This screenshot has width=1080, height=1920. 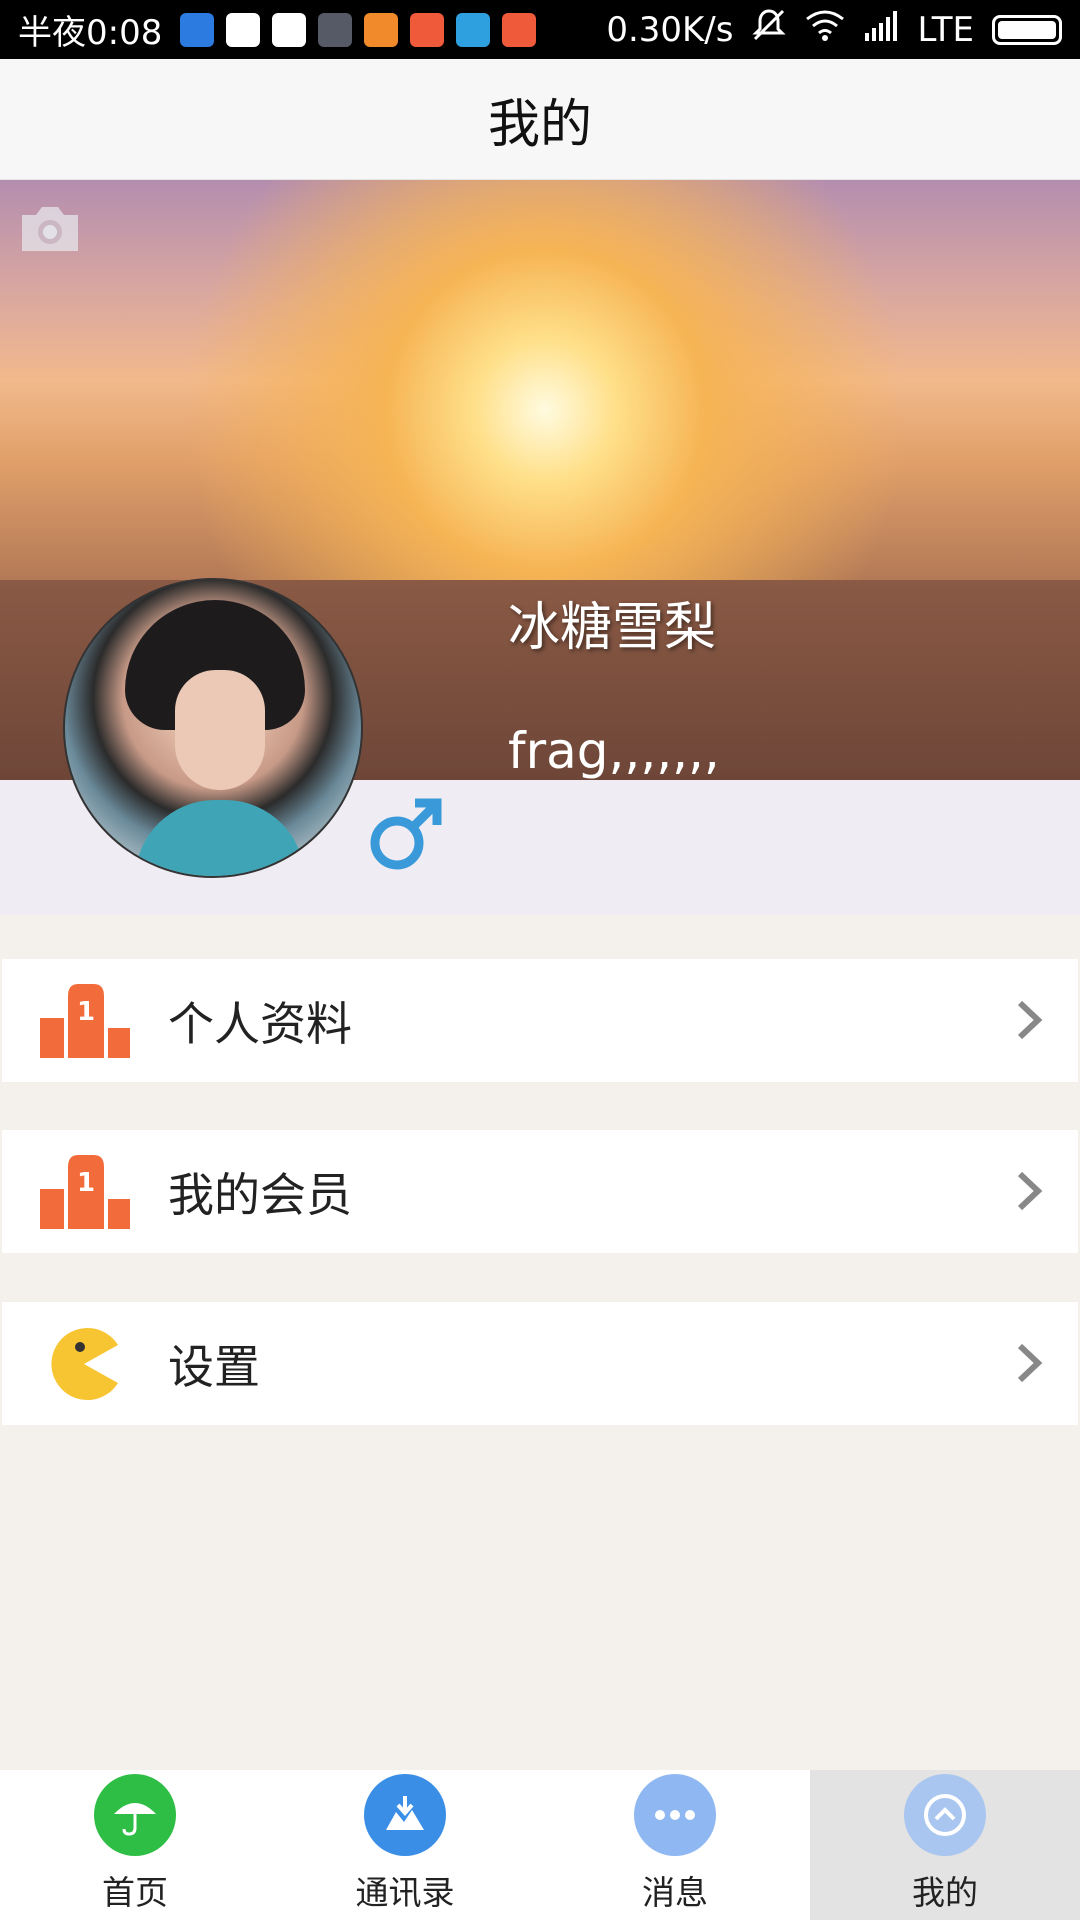 What do you see at coordinates (945, 1892) in the screenshot?
I see `nav-label-mine: 我的` at bounding box center [945, 1892].